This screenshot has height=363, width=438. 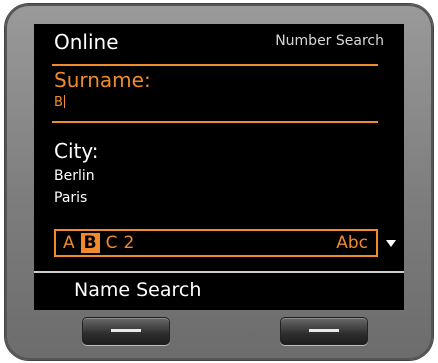 What do you see at coordinates (69, 243) in the screenshot?
I see `character-a: A` at bounding box center [69, 243].